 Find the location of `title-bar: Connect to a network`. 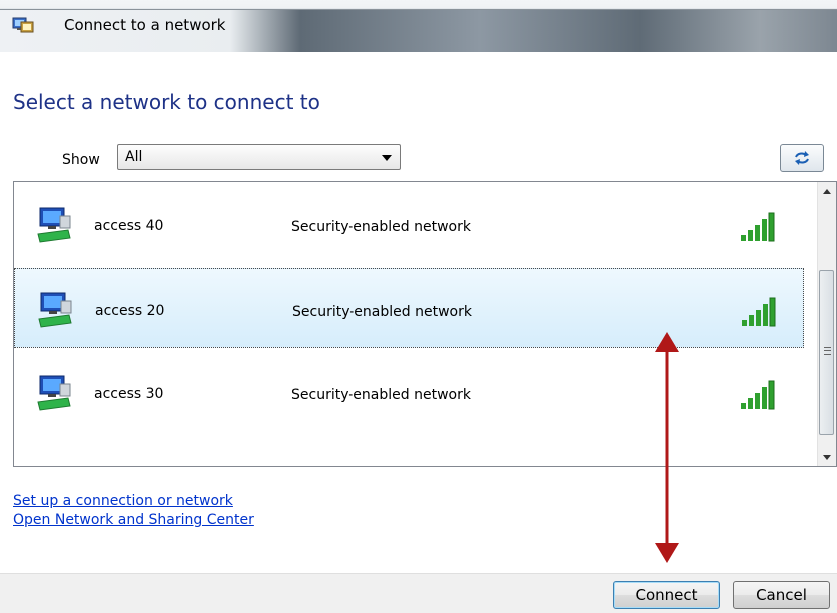

title-bar: Connect to a network is located at coordinates (418, 26).